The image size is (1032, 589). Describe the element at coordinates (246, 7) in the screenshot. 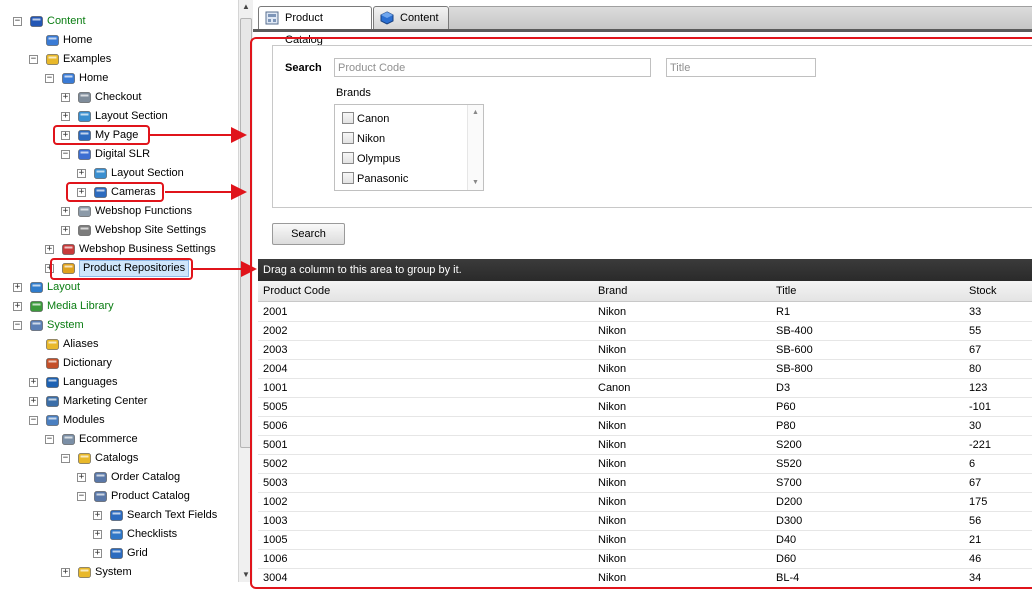

I see `scroll-up-icon: ▲` at that location.